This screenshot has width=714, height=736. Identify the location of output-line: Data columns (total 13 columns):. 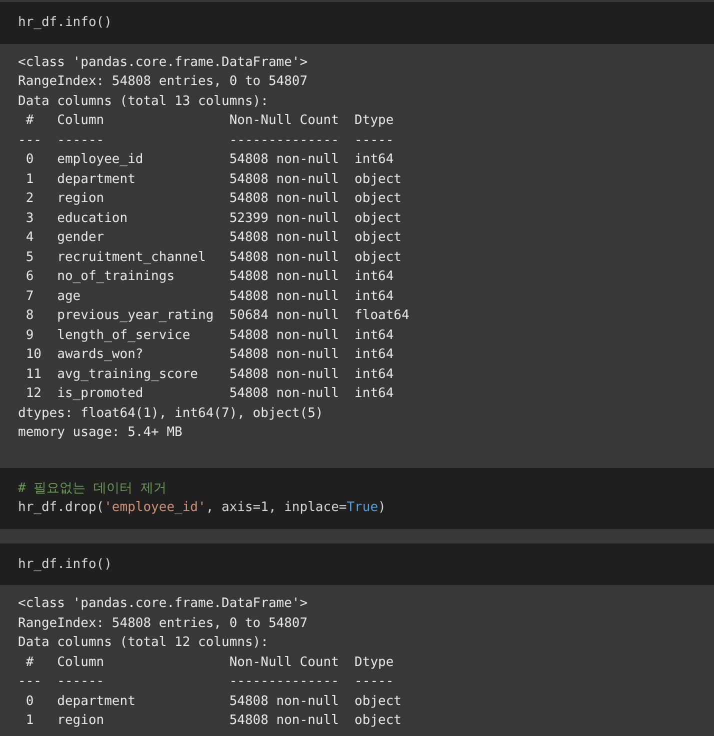
(144, 101).